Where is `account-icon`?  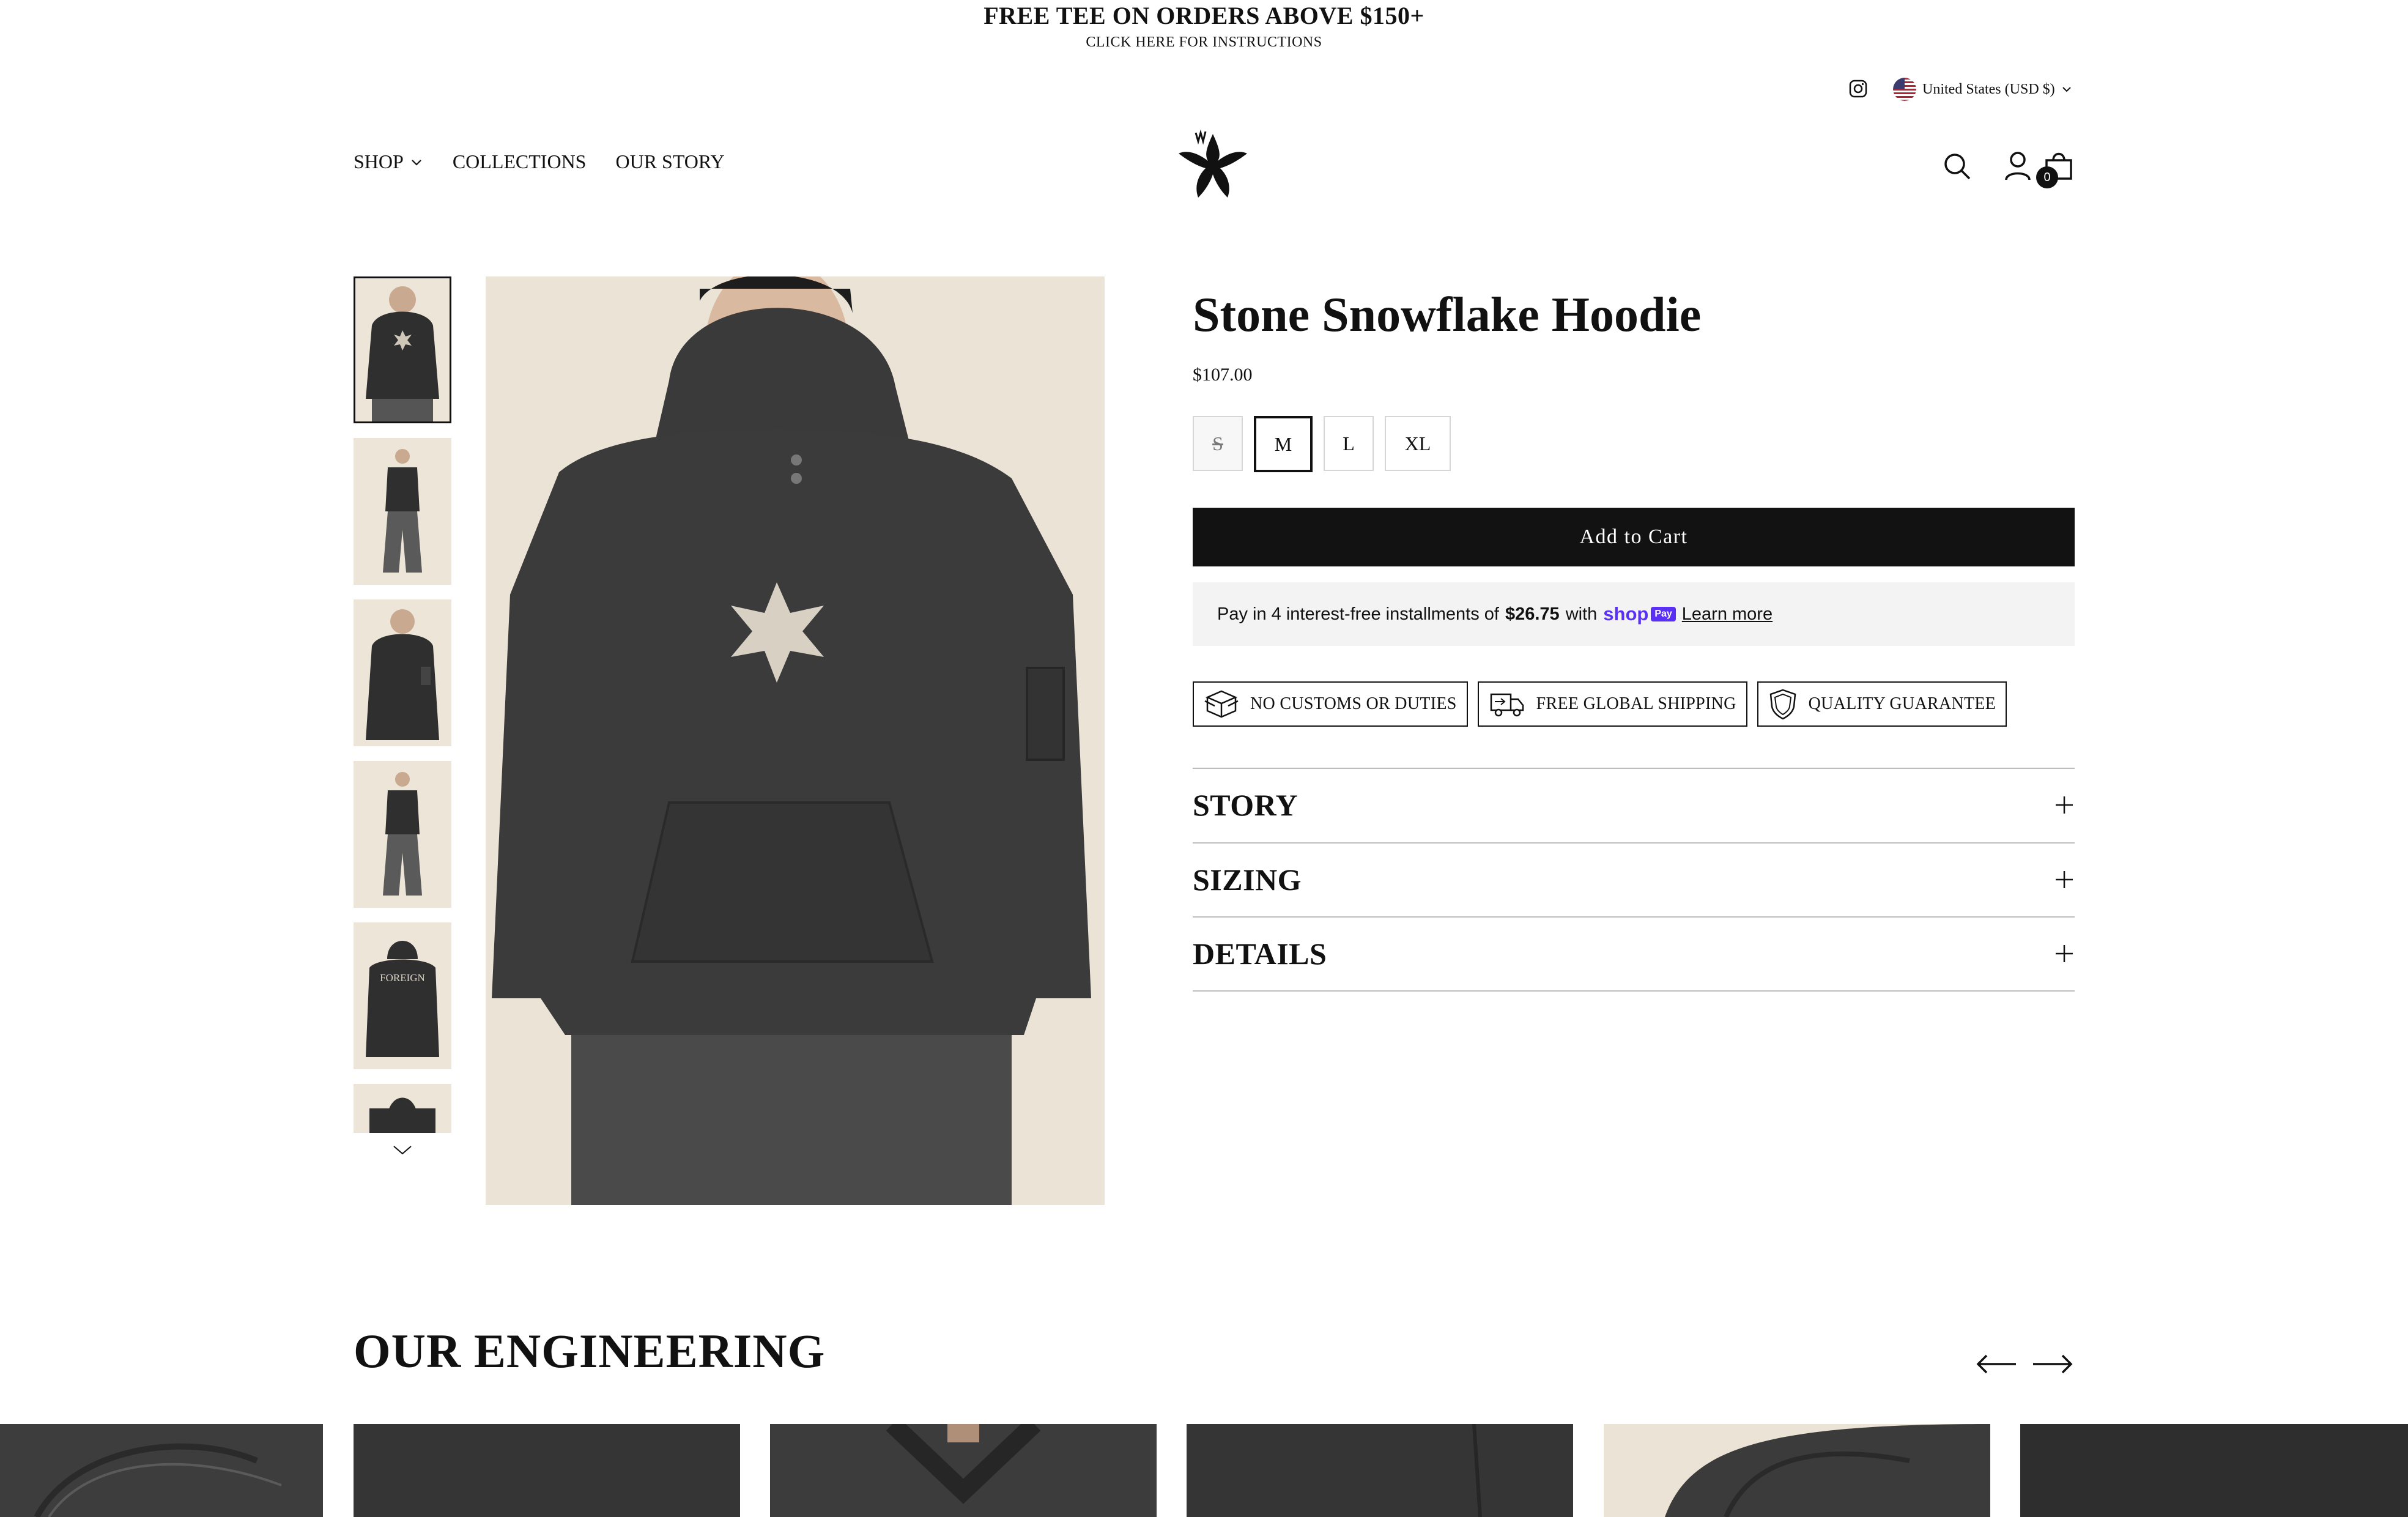 account-icon is located at coordinates (2018, 165).